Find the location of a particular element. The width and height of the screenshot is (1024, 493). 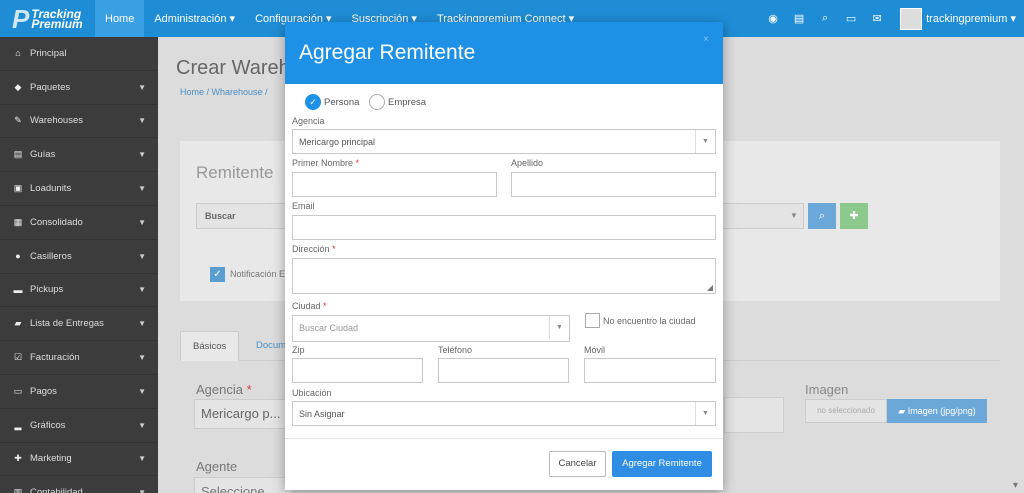

logo-mark: P is located at coordinates (21, 18).